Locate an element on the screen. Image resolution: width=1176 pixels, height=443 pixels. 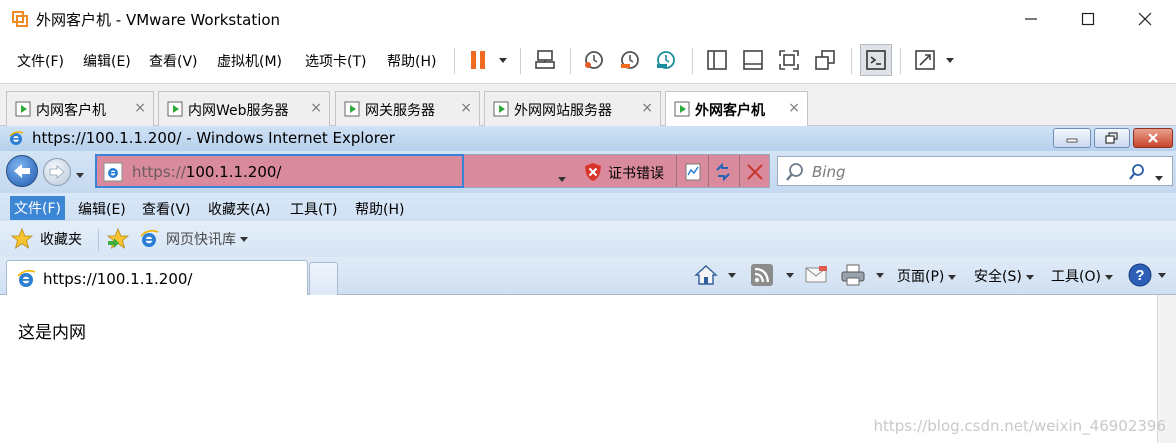
close-icon is located at coordinates (1145, 19).